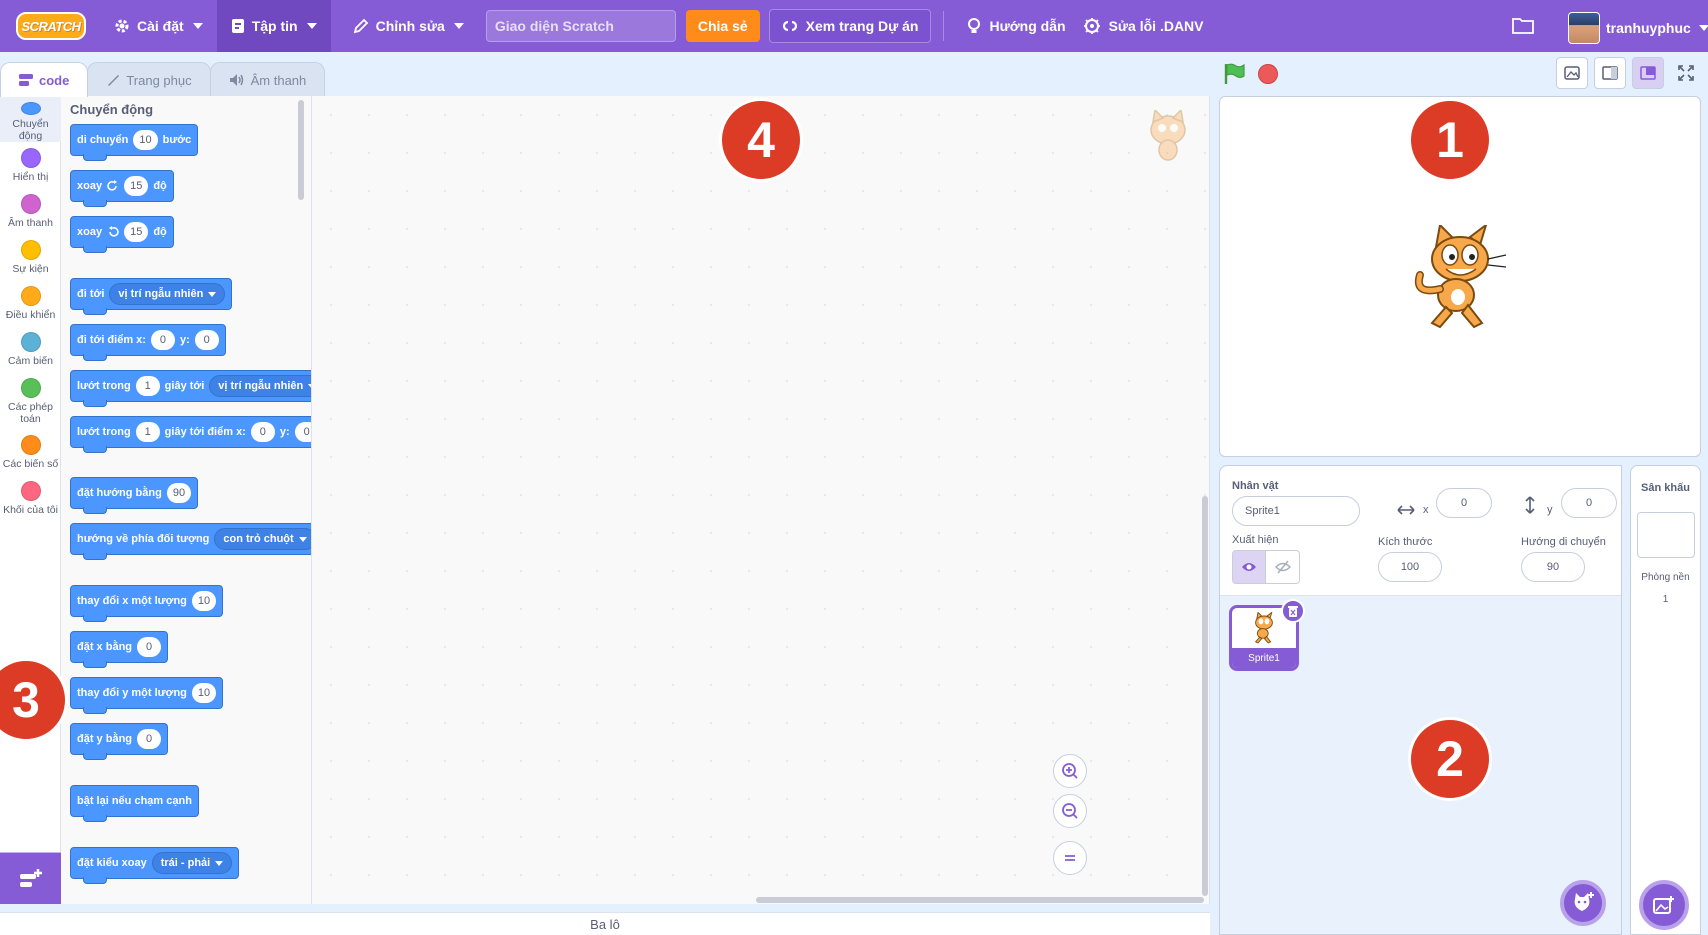  Describe the element at coordinates (1234, 76) in the screenshot. I see `green-flag-button` at that location.